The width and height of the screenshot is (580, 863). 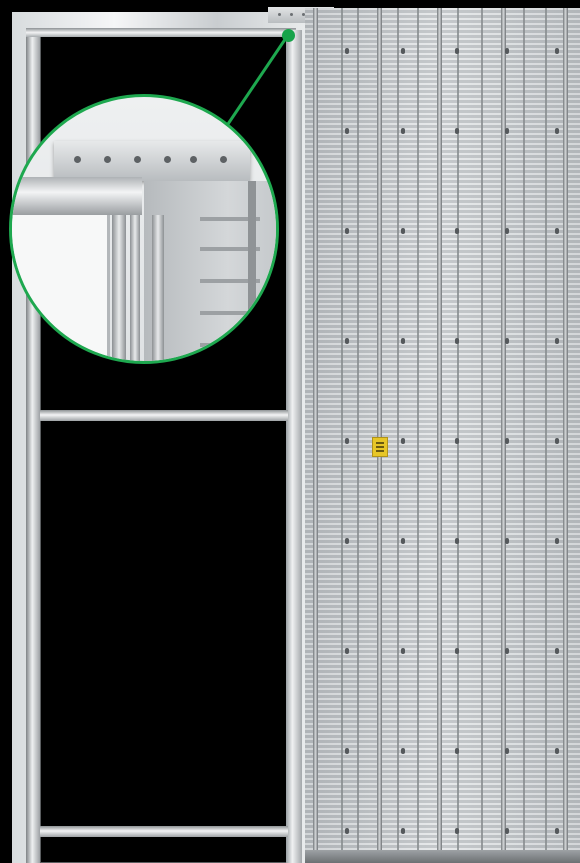 I want to click on detail-panel-edge, so click(x=252, y=271).